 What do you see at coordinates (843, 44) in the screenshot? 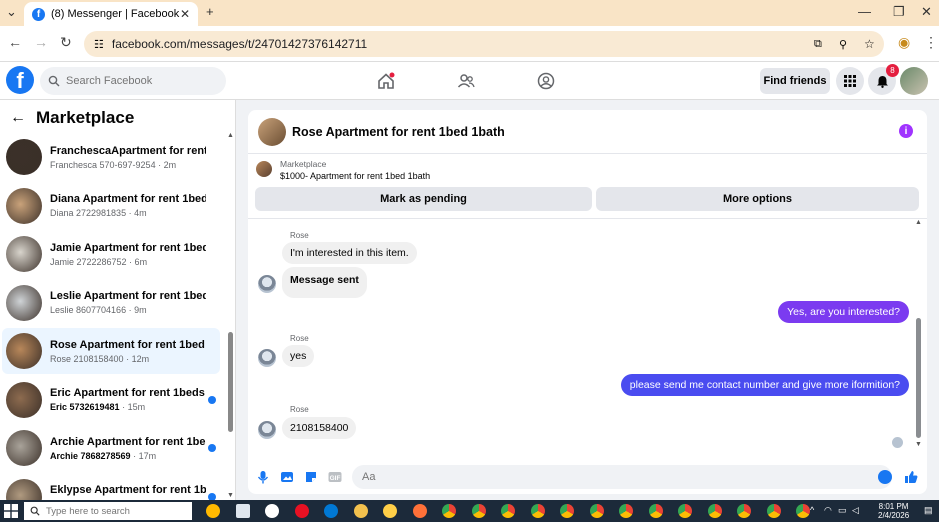
I see `zoom-icon: ⚲` at bounding box center [843, 44].